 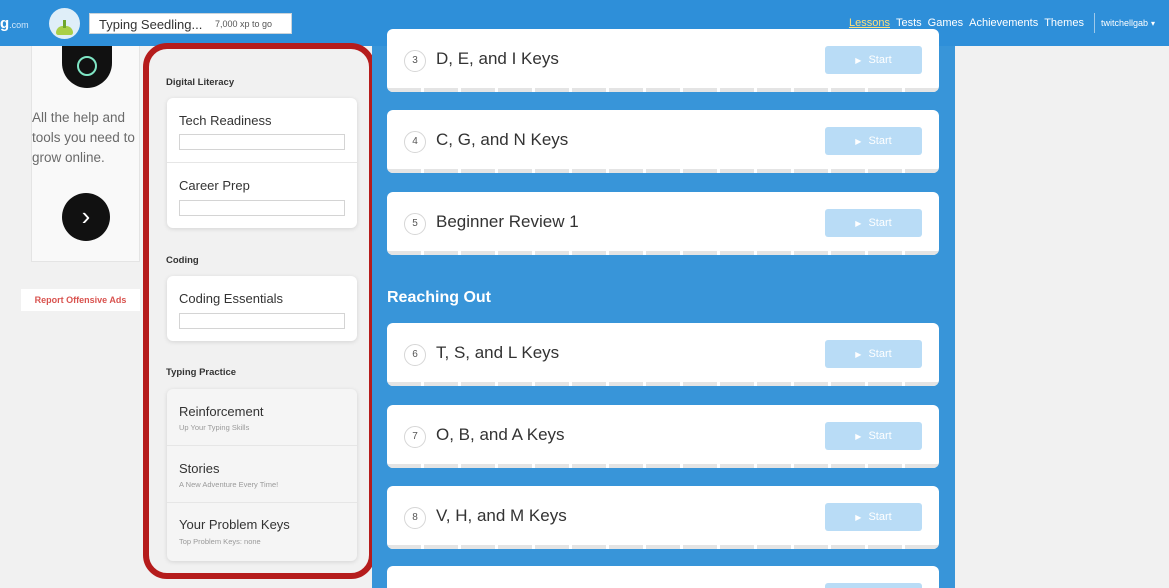 What do you see at coordinates (5, 23) in the screenshot?
I see `logo-text: g` at bounding box center [5, 23].